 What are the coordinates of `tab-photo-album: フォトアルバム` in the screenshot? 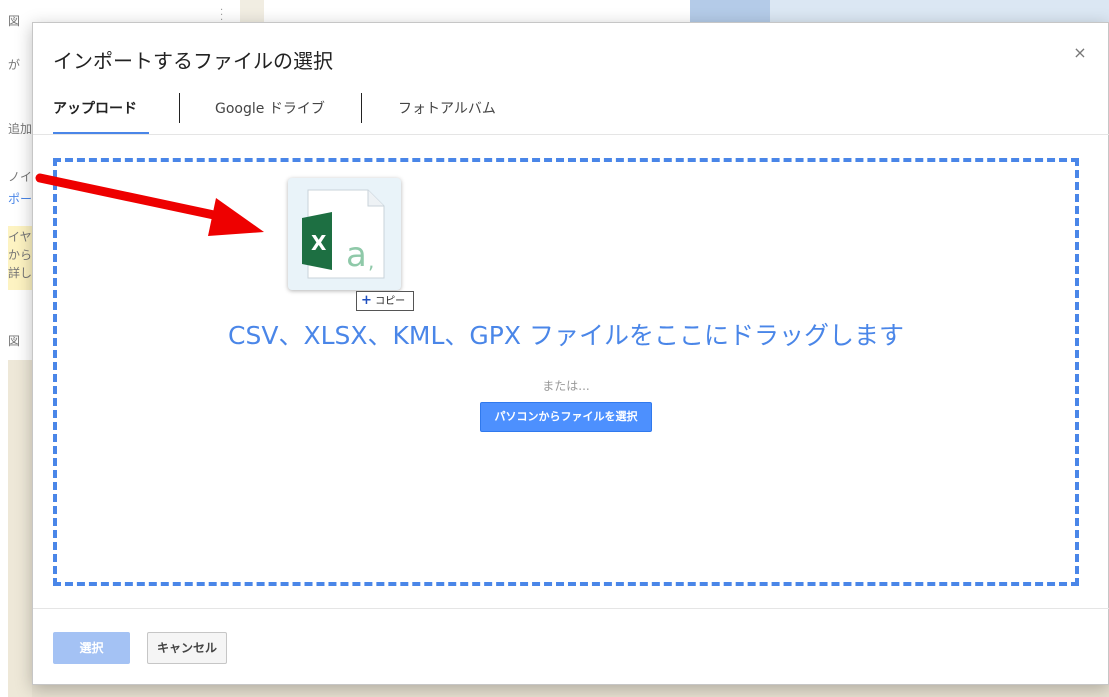 It's located at (447, 114).